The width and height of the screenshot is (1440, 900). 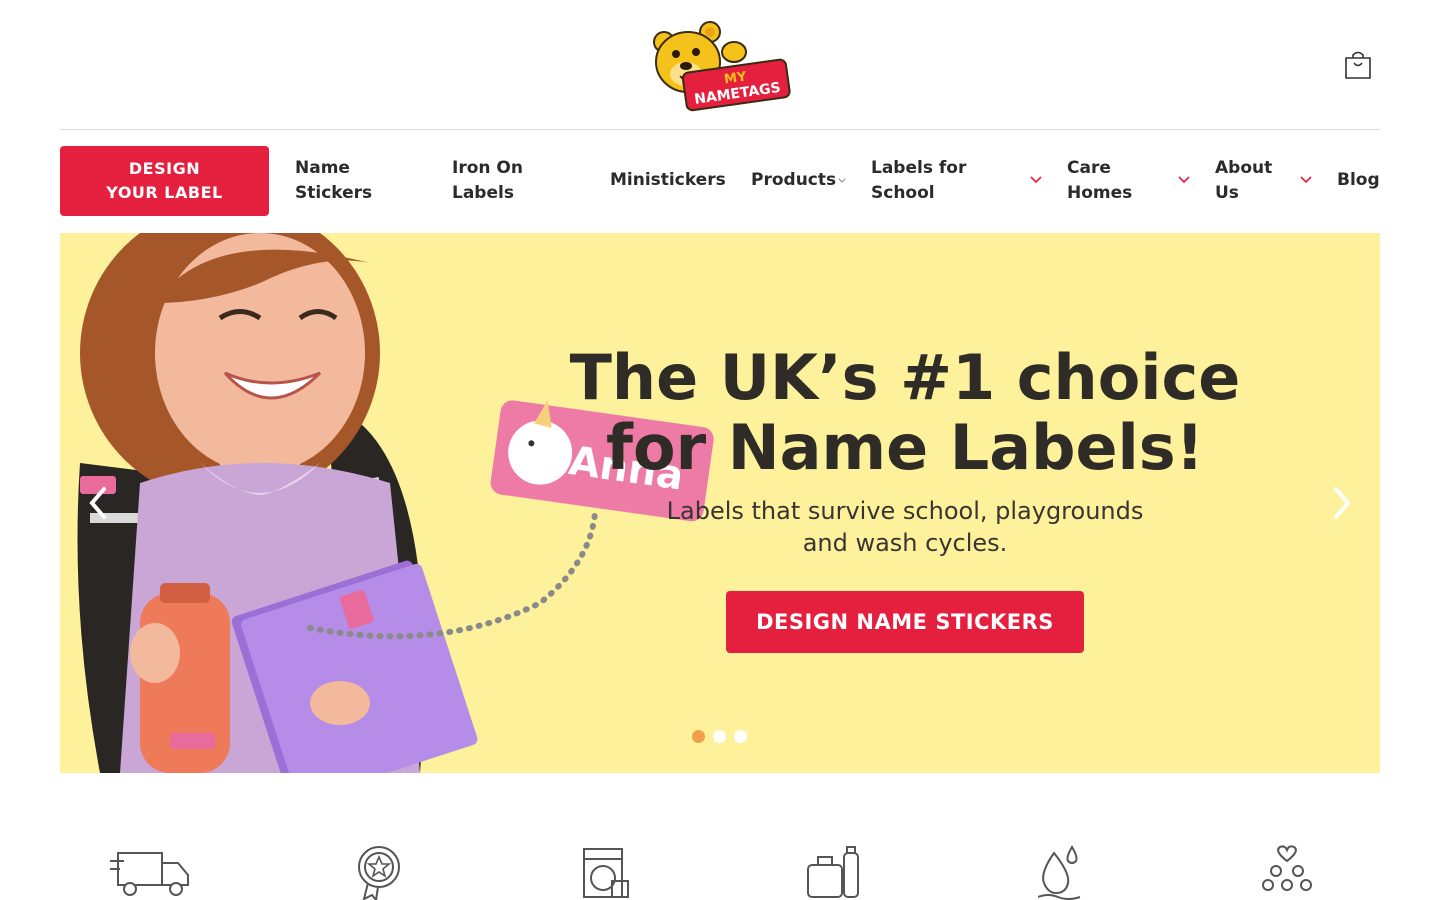 I want to click on site-header: MY NAMETAGS, so click(x=720, y=65).